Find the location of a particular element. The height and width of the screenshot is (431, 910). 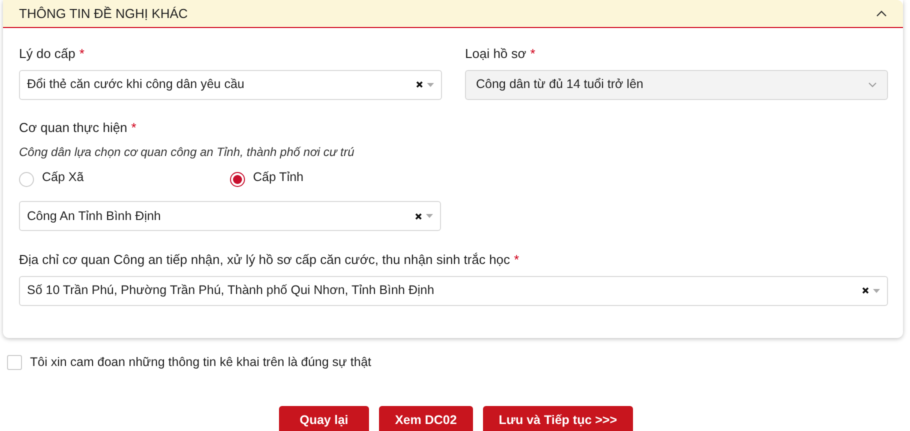

radio-label: Cấp Tỉnh is located at coordinates (278, 177).